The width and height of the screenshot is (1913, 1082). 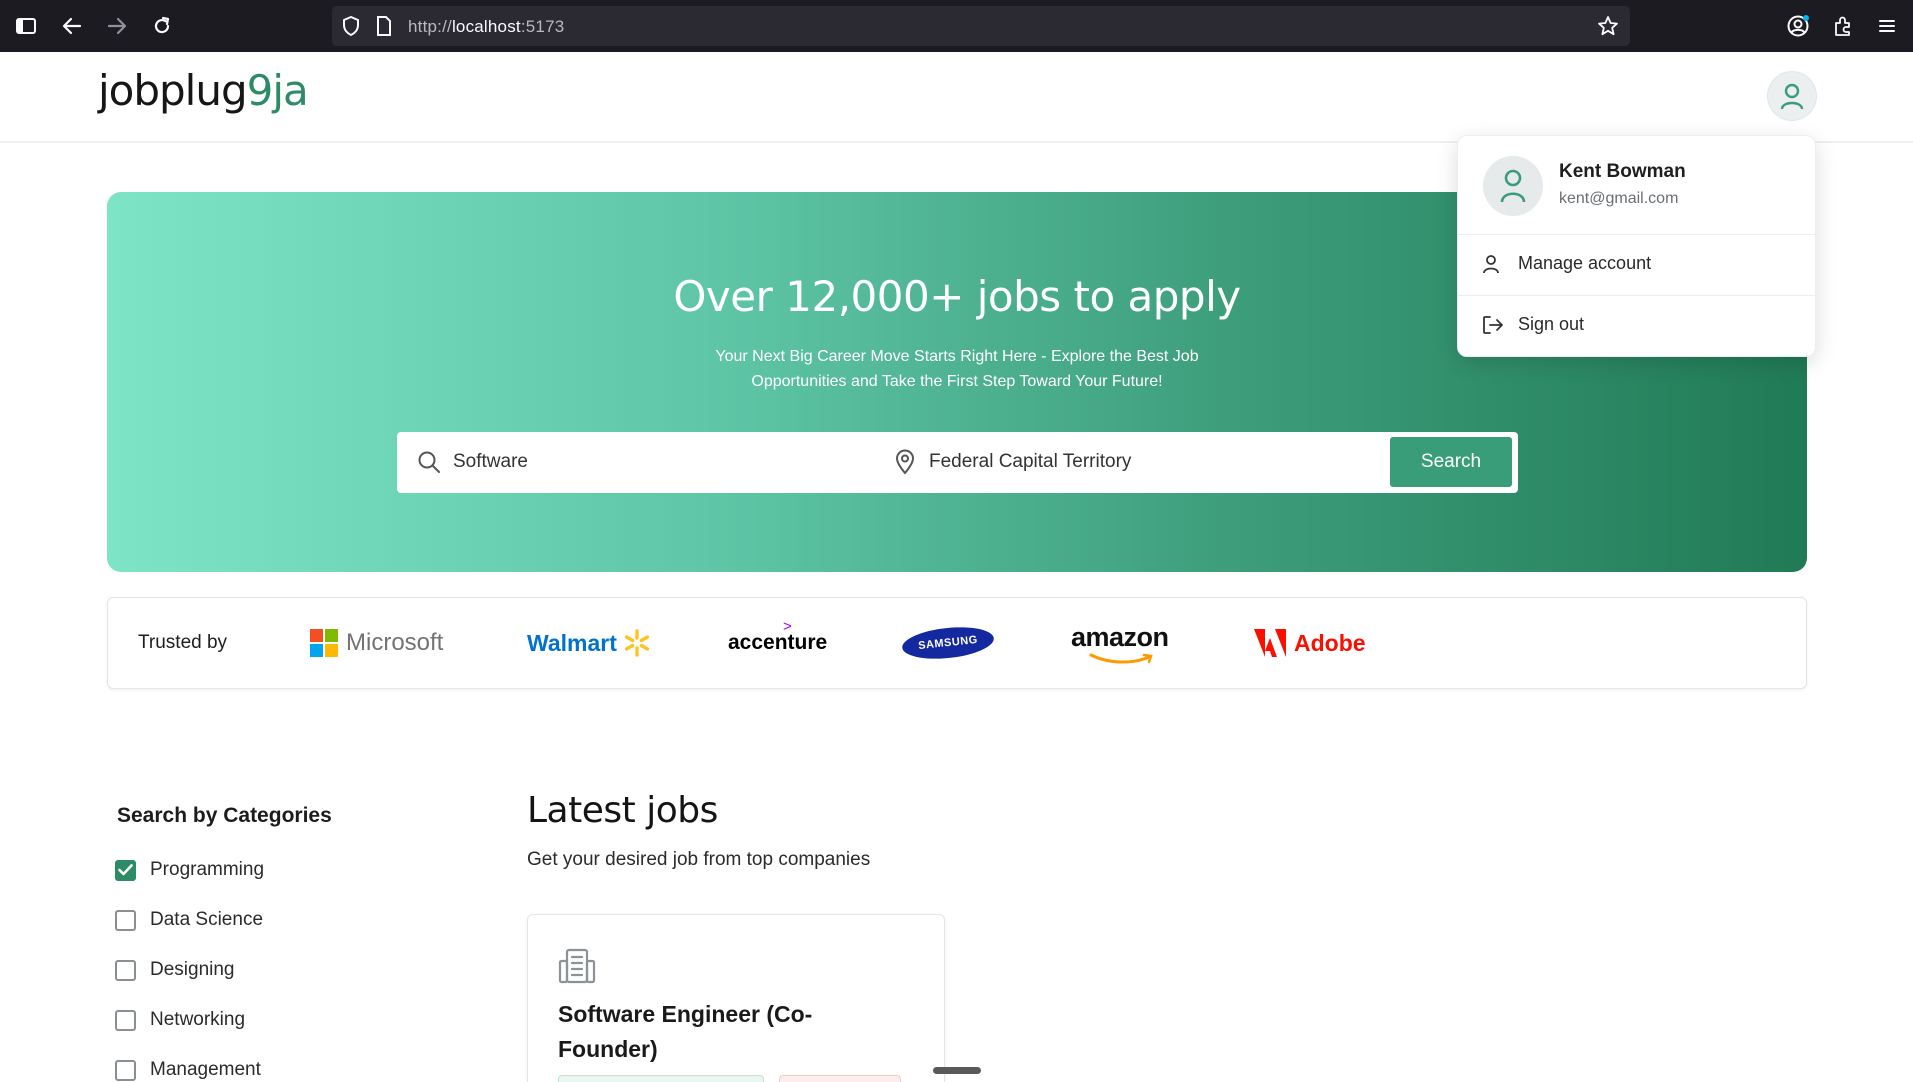 I want to click on latest-jobs-title: Latest jobs, so click(x=622, y=810).